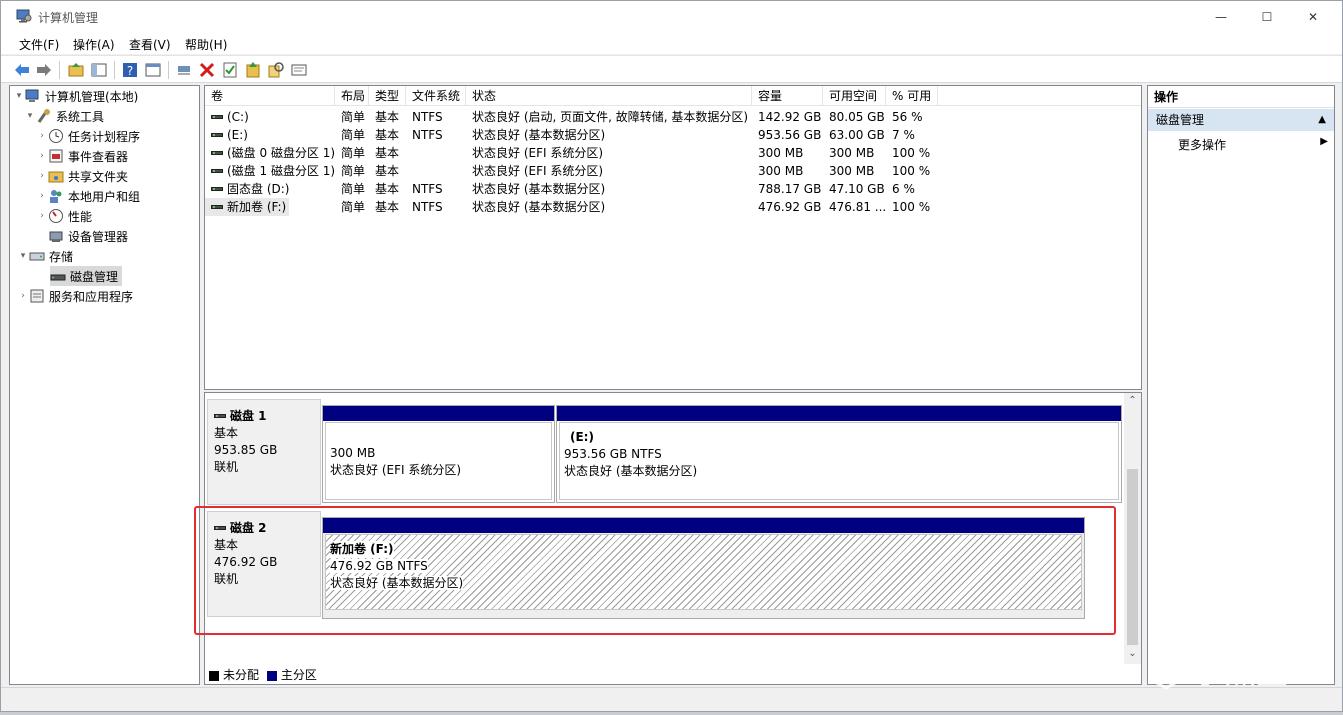 This screenshot has width=1343, height=715. Describe the element at coordinates (264, 452) in the screenshot. I see `disk-1-info: 磁盘 1 基本 953.85 GB 联机` at that location.